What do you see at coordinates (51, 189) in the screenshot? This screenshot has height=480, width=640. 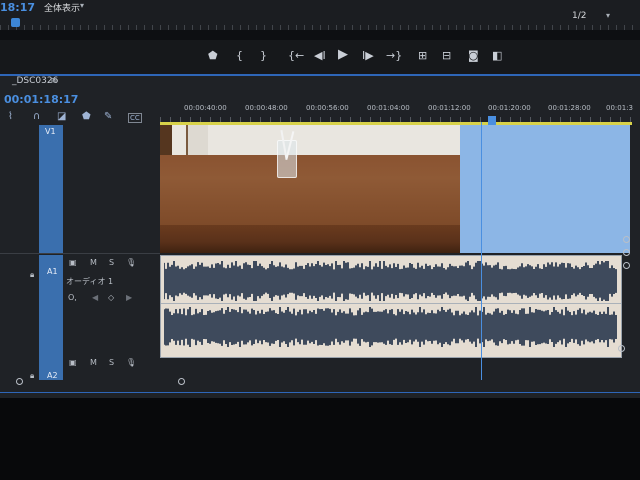 I see `track-target-v1` at bounding box center [51, 189].